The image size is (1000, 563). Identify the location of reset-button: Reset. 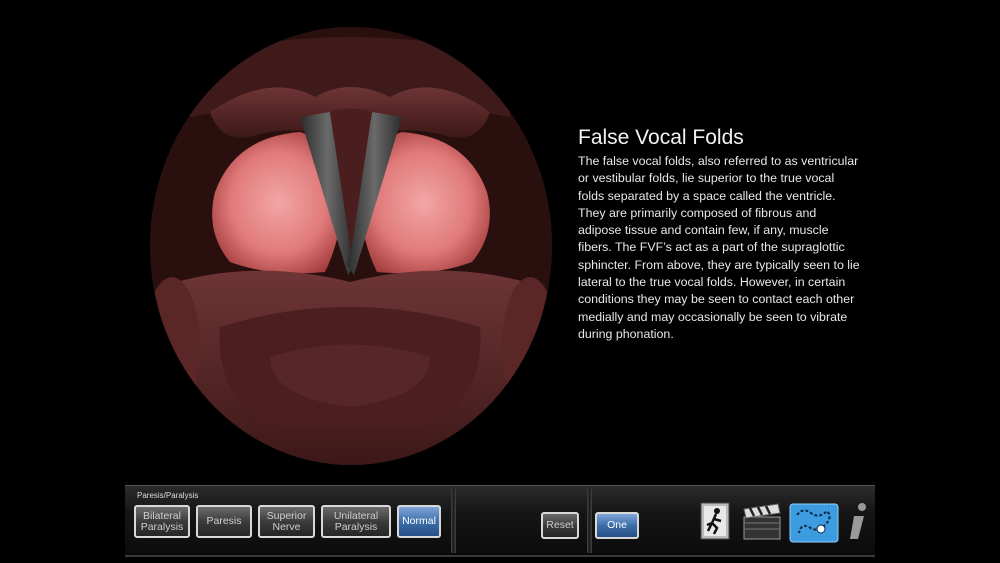
(560, 525).